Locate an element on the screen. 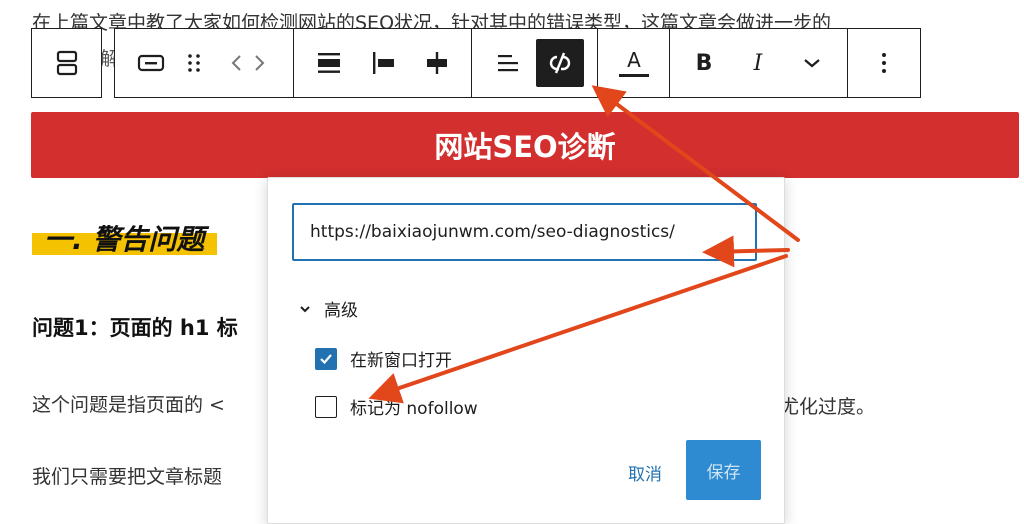 This screenshot has height=524, width=1024. button-block-icon is located at coordinates (151, 63).